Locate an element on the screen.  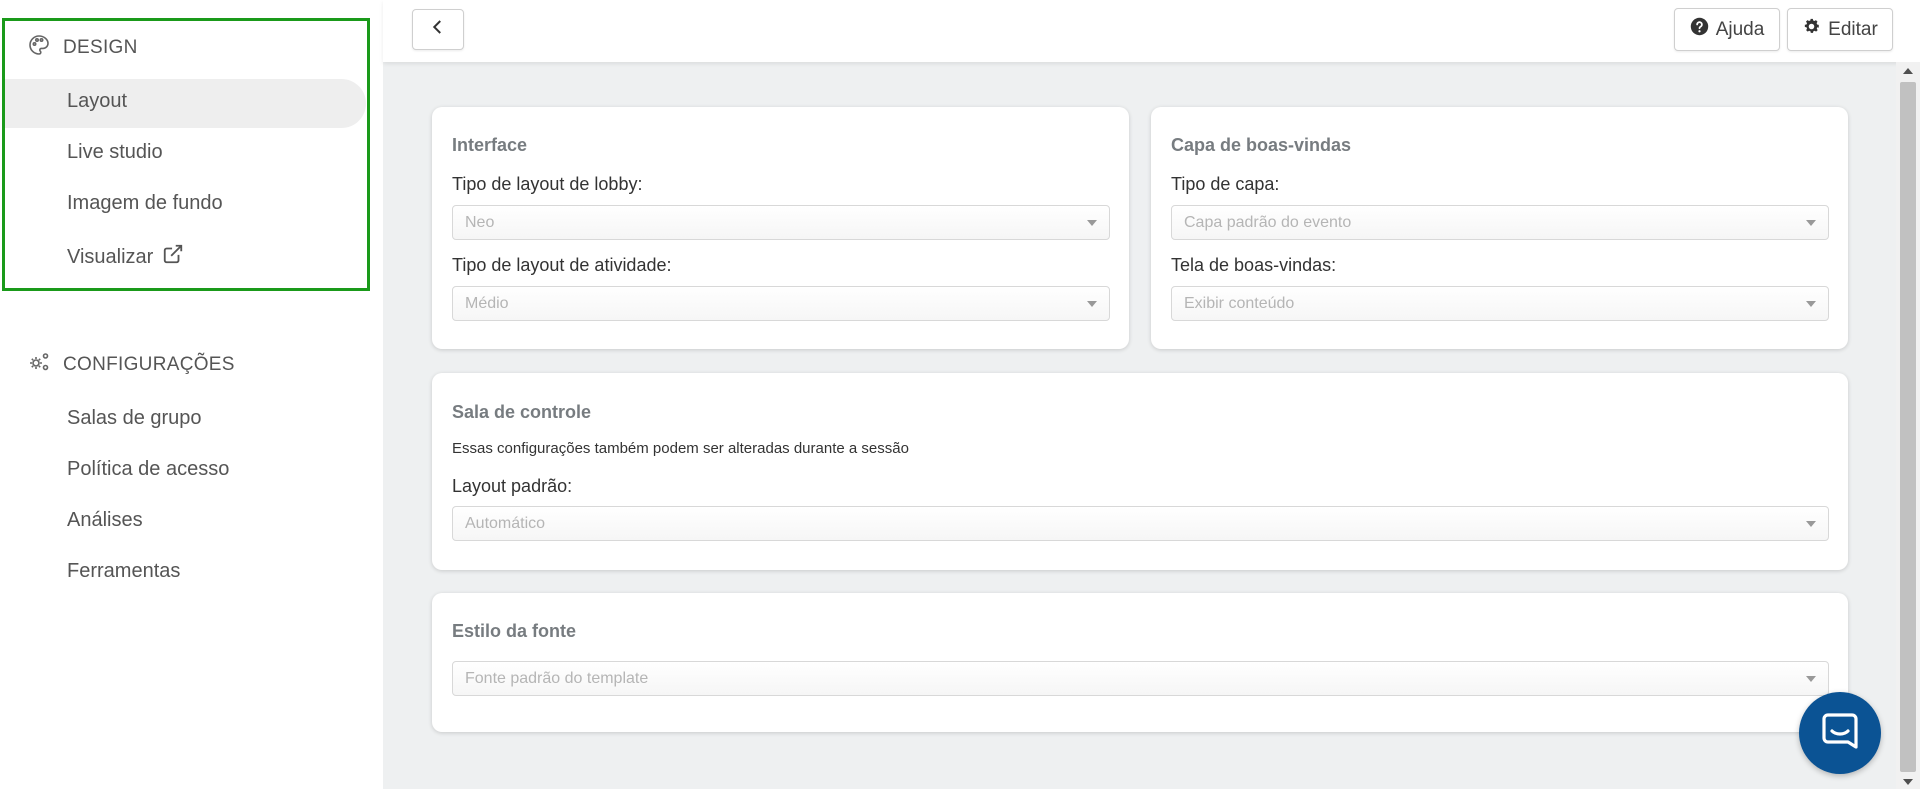
activity-layout-label: Tipo de layout de atividade: is located at coordinates (562, 265).